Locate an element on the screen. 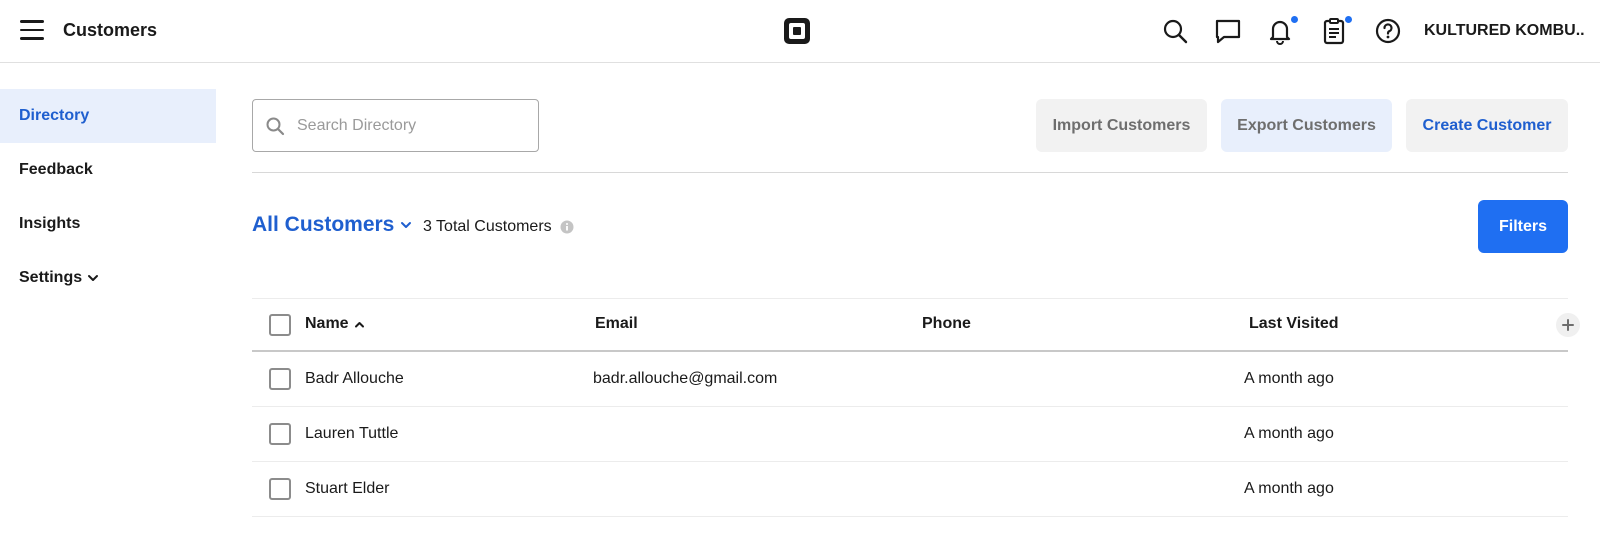 Image resolution: width=1600 pixels, height=536 pixels. add-column-button is located at coordinates (1568, 325).